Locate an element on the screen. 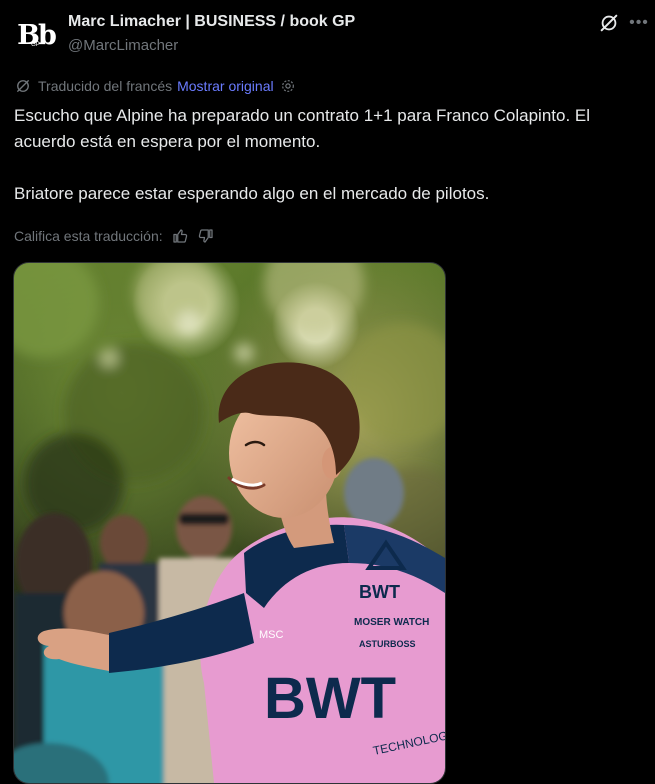 Image resolution: width=655 pixels, height=784 pixels. suit-logo-text: MOSER WATCH is located at coordinates (391, 622).